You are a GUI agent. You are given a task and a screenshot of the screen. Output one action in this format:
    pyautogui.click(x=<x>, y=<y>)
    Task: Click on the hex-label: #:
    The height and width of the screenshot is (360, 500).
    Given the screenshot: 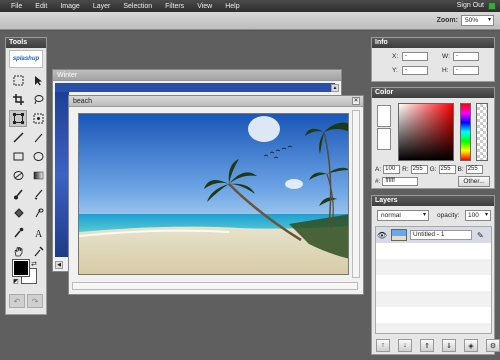 What is the action you would take?
    pyautogui.click(x=378, y=181)
    